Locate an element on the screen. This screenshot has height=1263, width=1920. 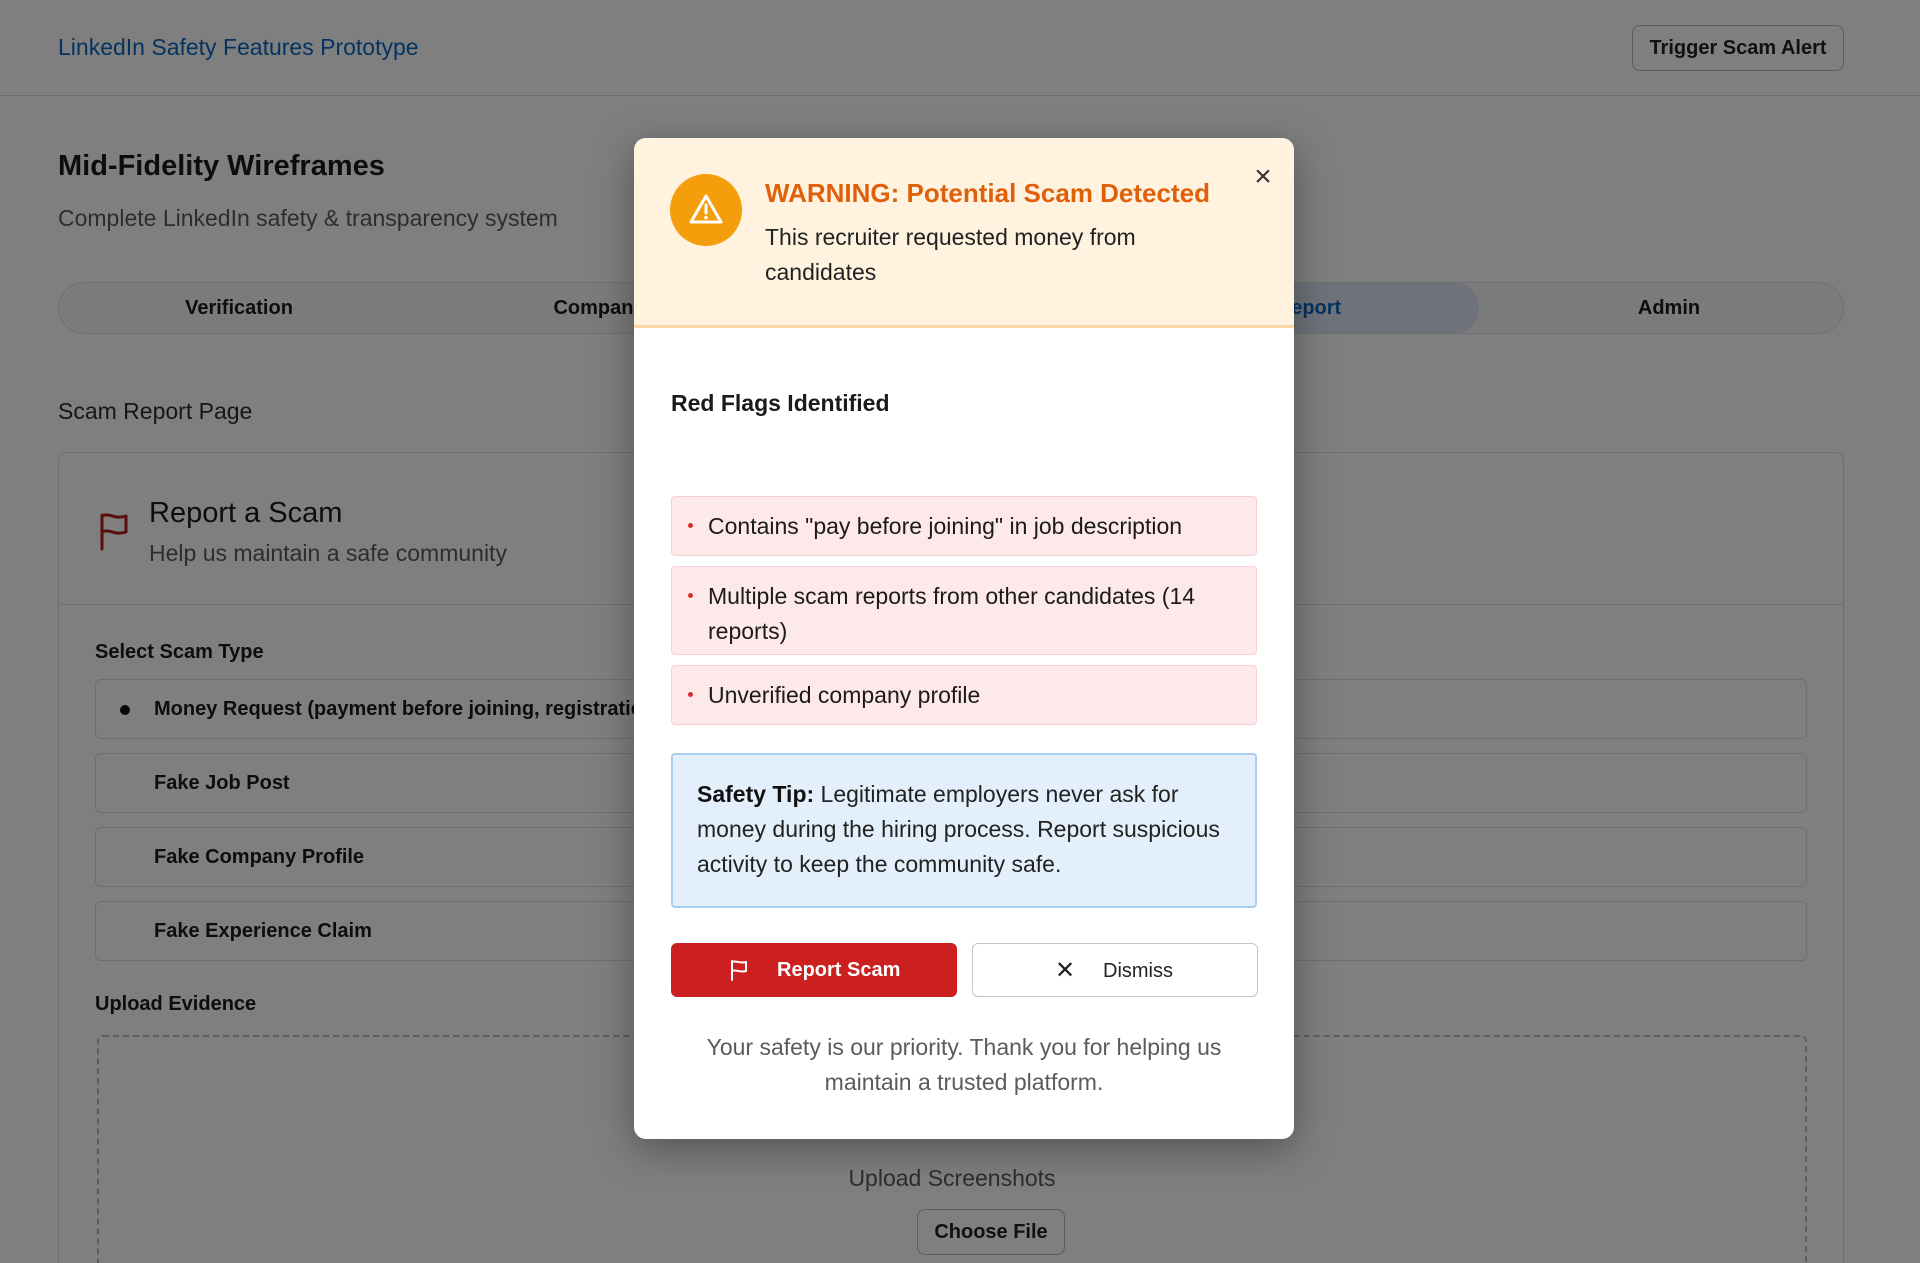
report-scam-label: Report Scam is located at coordinates (839, 970).